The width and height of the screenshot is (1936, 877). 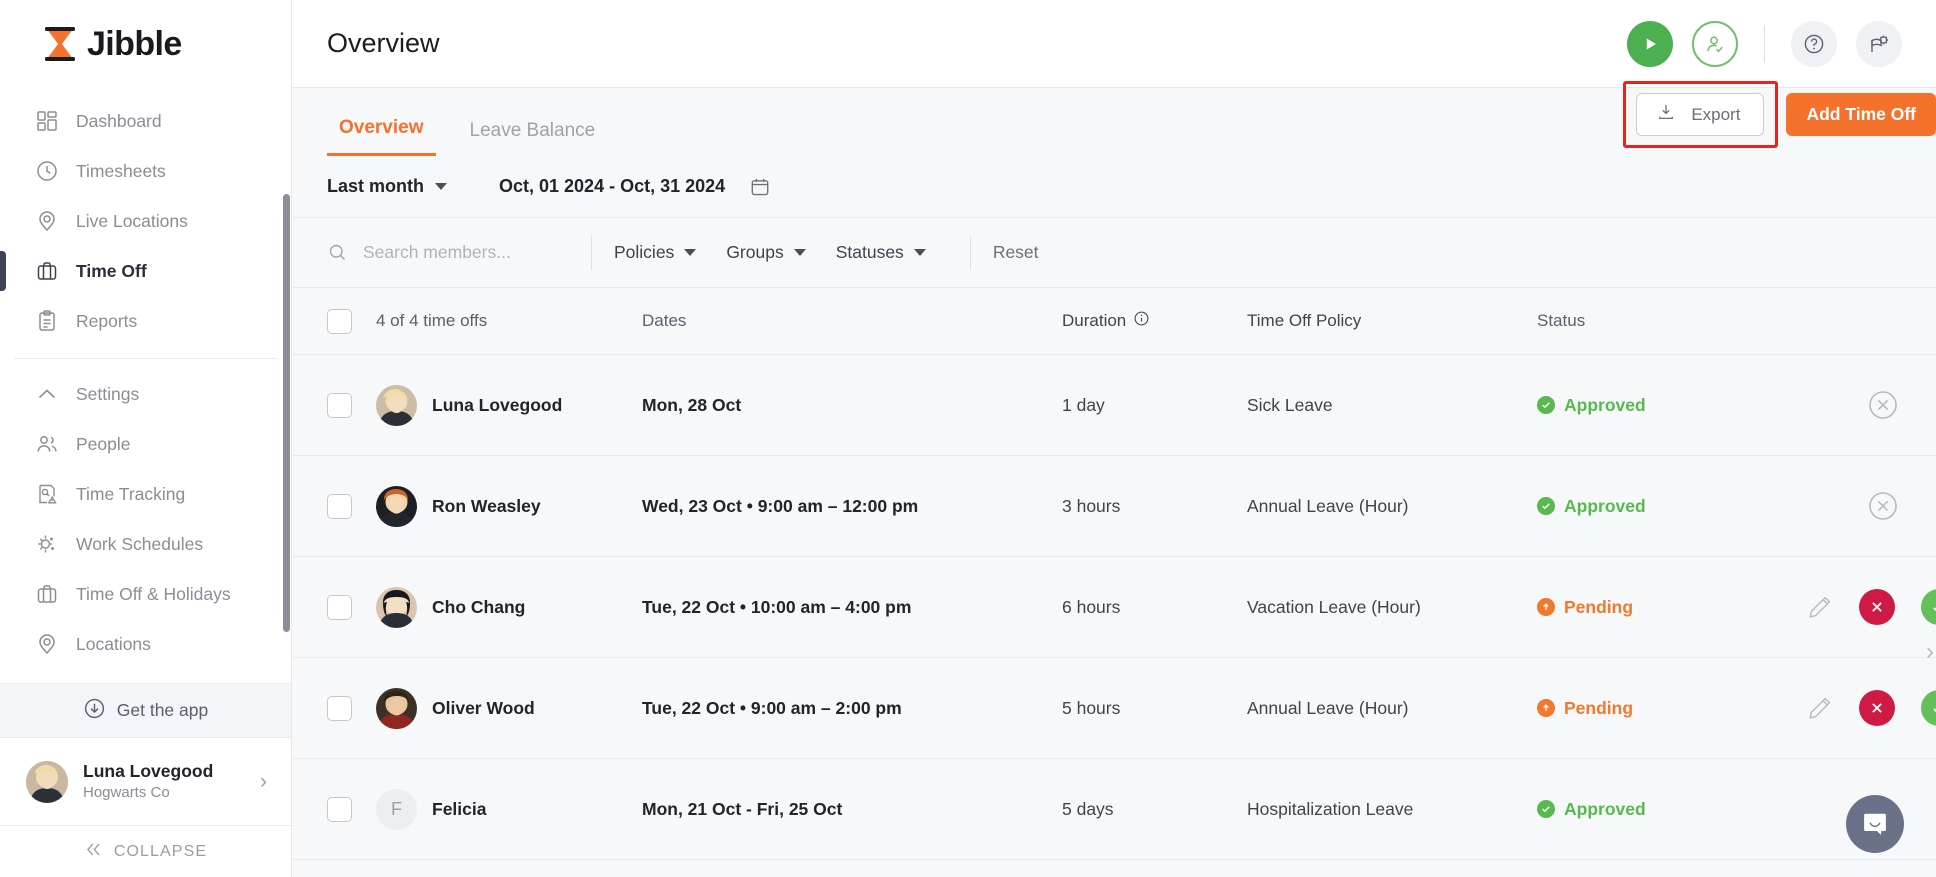 I want to click on sidebar-scrollbar, so click(x=286, y=413).